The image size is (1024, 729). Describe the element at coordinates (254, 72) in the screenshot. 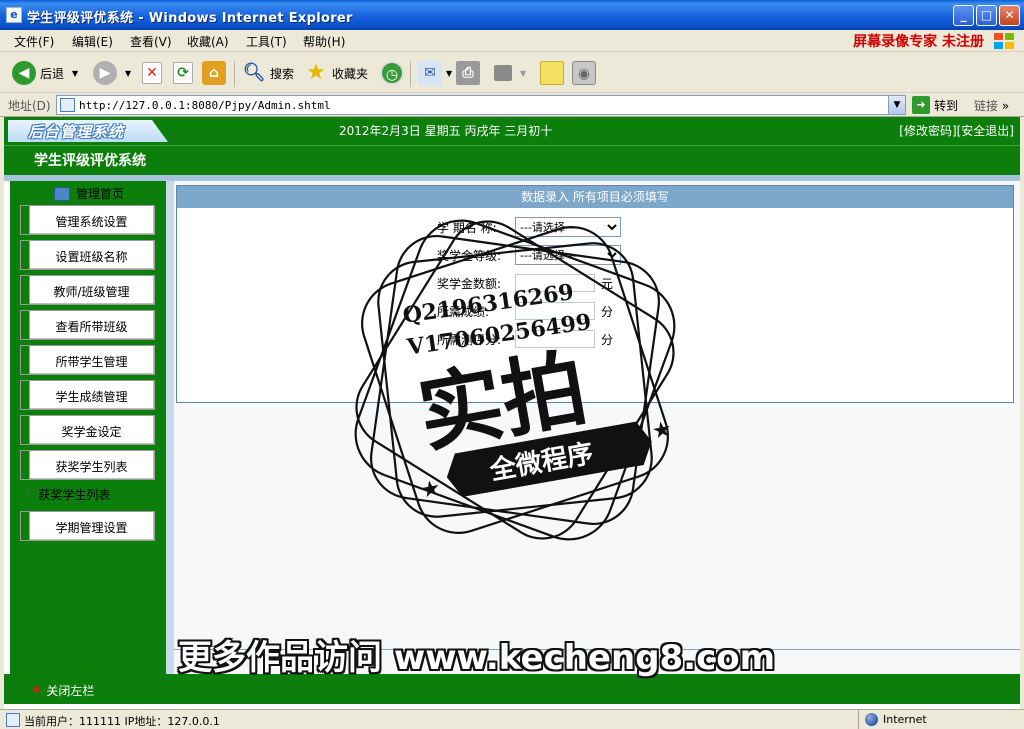

I see `search-icon: 🔍︎` at that location.